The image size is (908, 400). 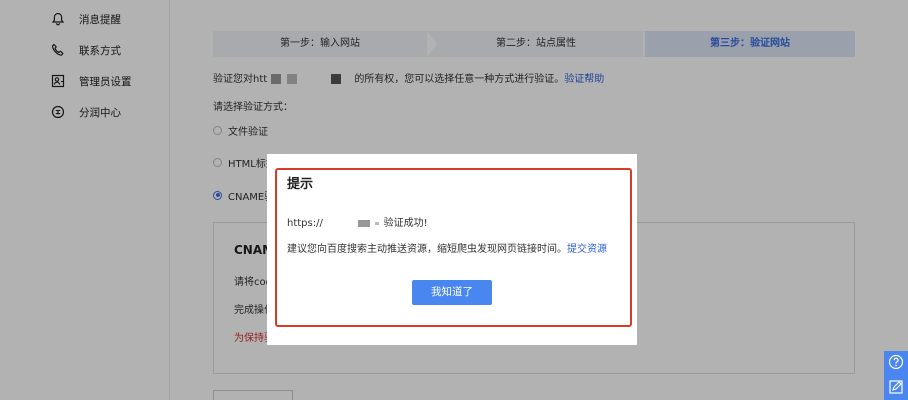 I want to click on feedback-edit-icon, so click(x=896, y=388).